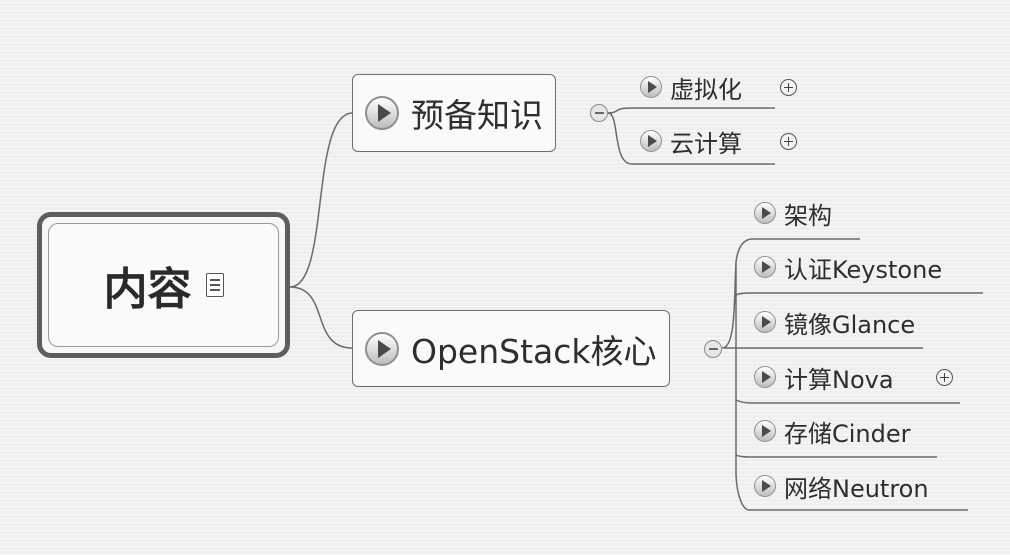 This screenshot has width=1010, height=555. What do you see at coordinates (863, 269) in the screenshot?
I see `subtopic-label: 认证Keystone` at bounding box center [863, 269].